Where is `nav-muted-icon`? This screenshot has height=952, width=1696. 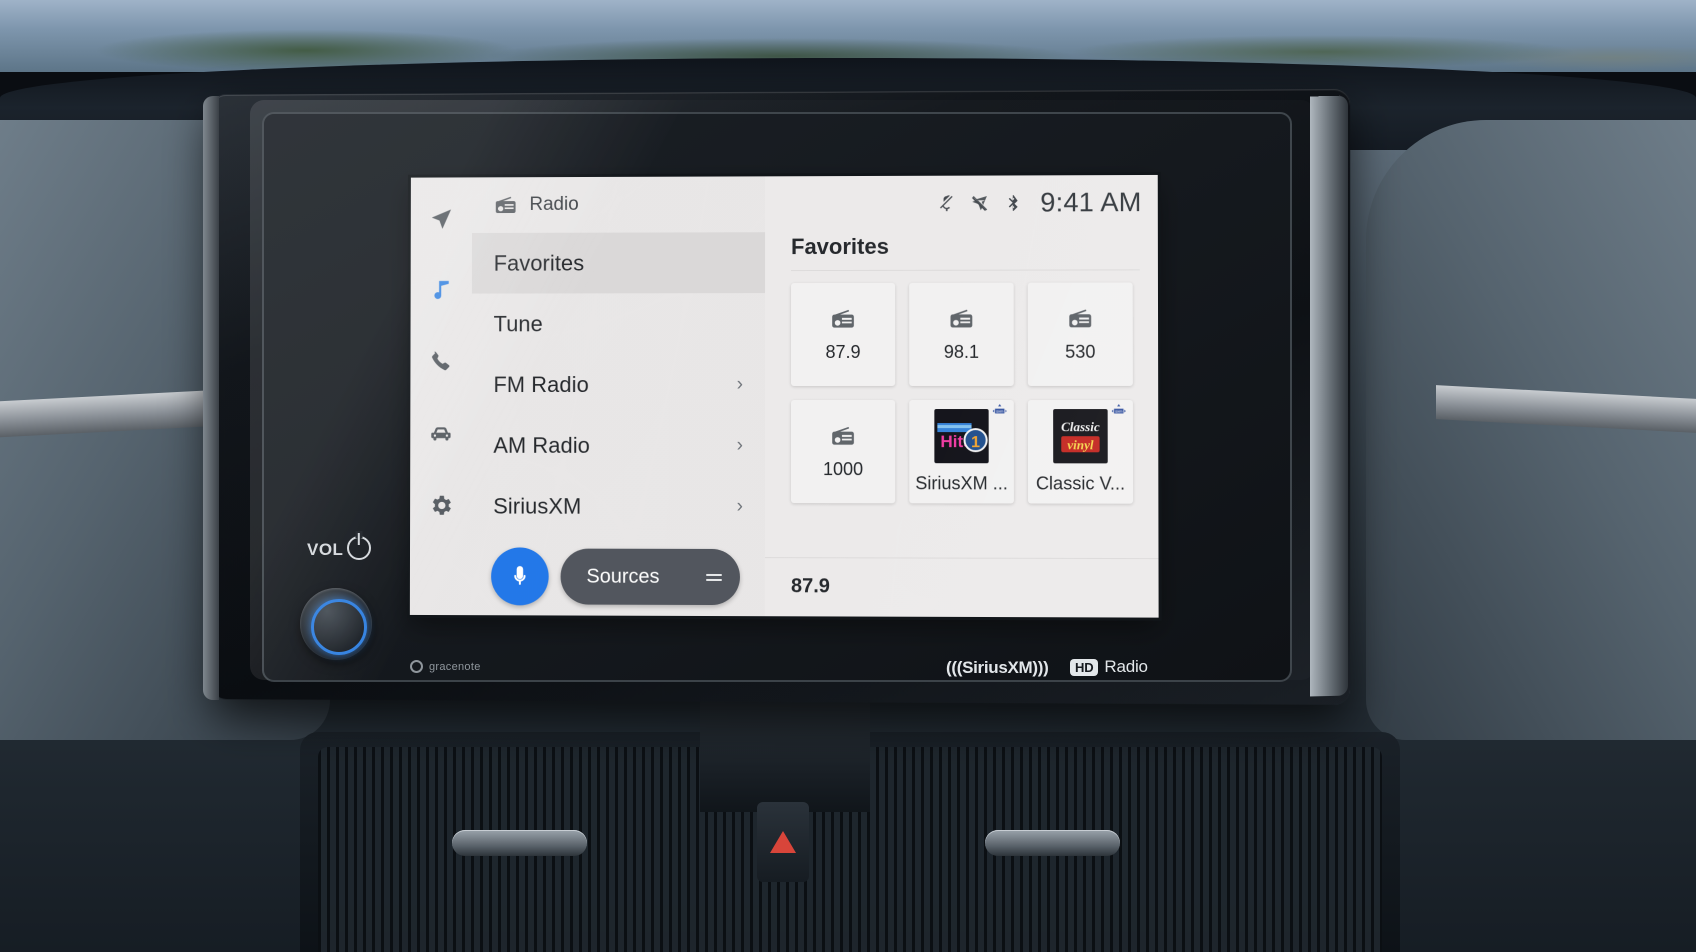
nav-muted-icon is located at coordinates (979, 203).